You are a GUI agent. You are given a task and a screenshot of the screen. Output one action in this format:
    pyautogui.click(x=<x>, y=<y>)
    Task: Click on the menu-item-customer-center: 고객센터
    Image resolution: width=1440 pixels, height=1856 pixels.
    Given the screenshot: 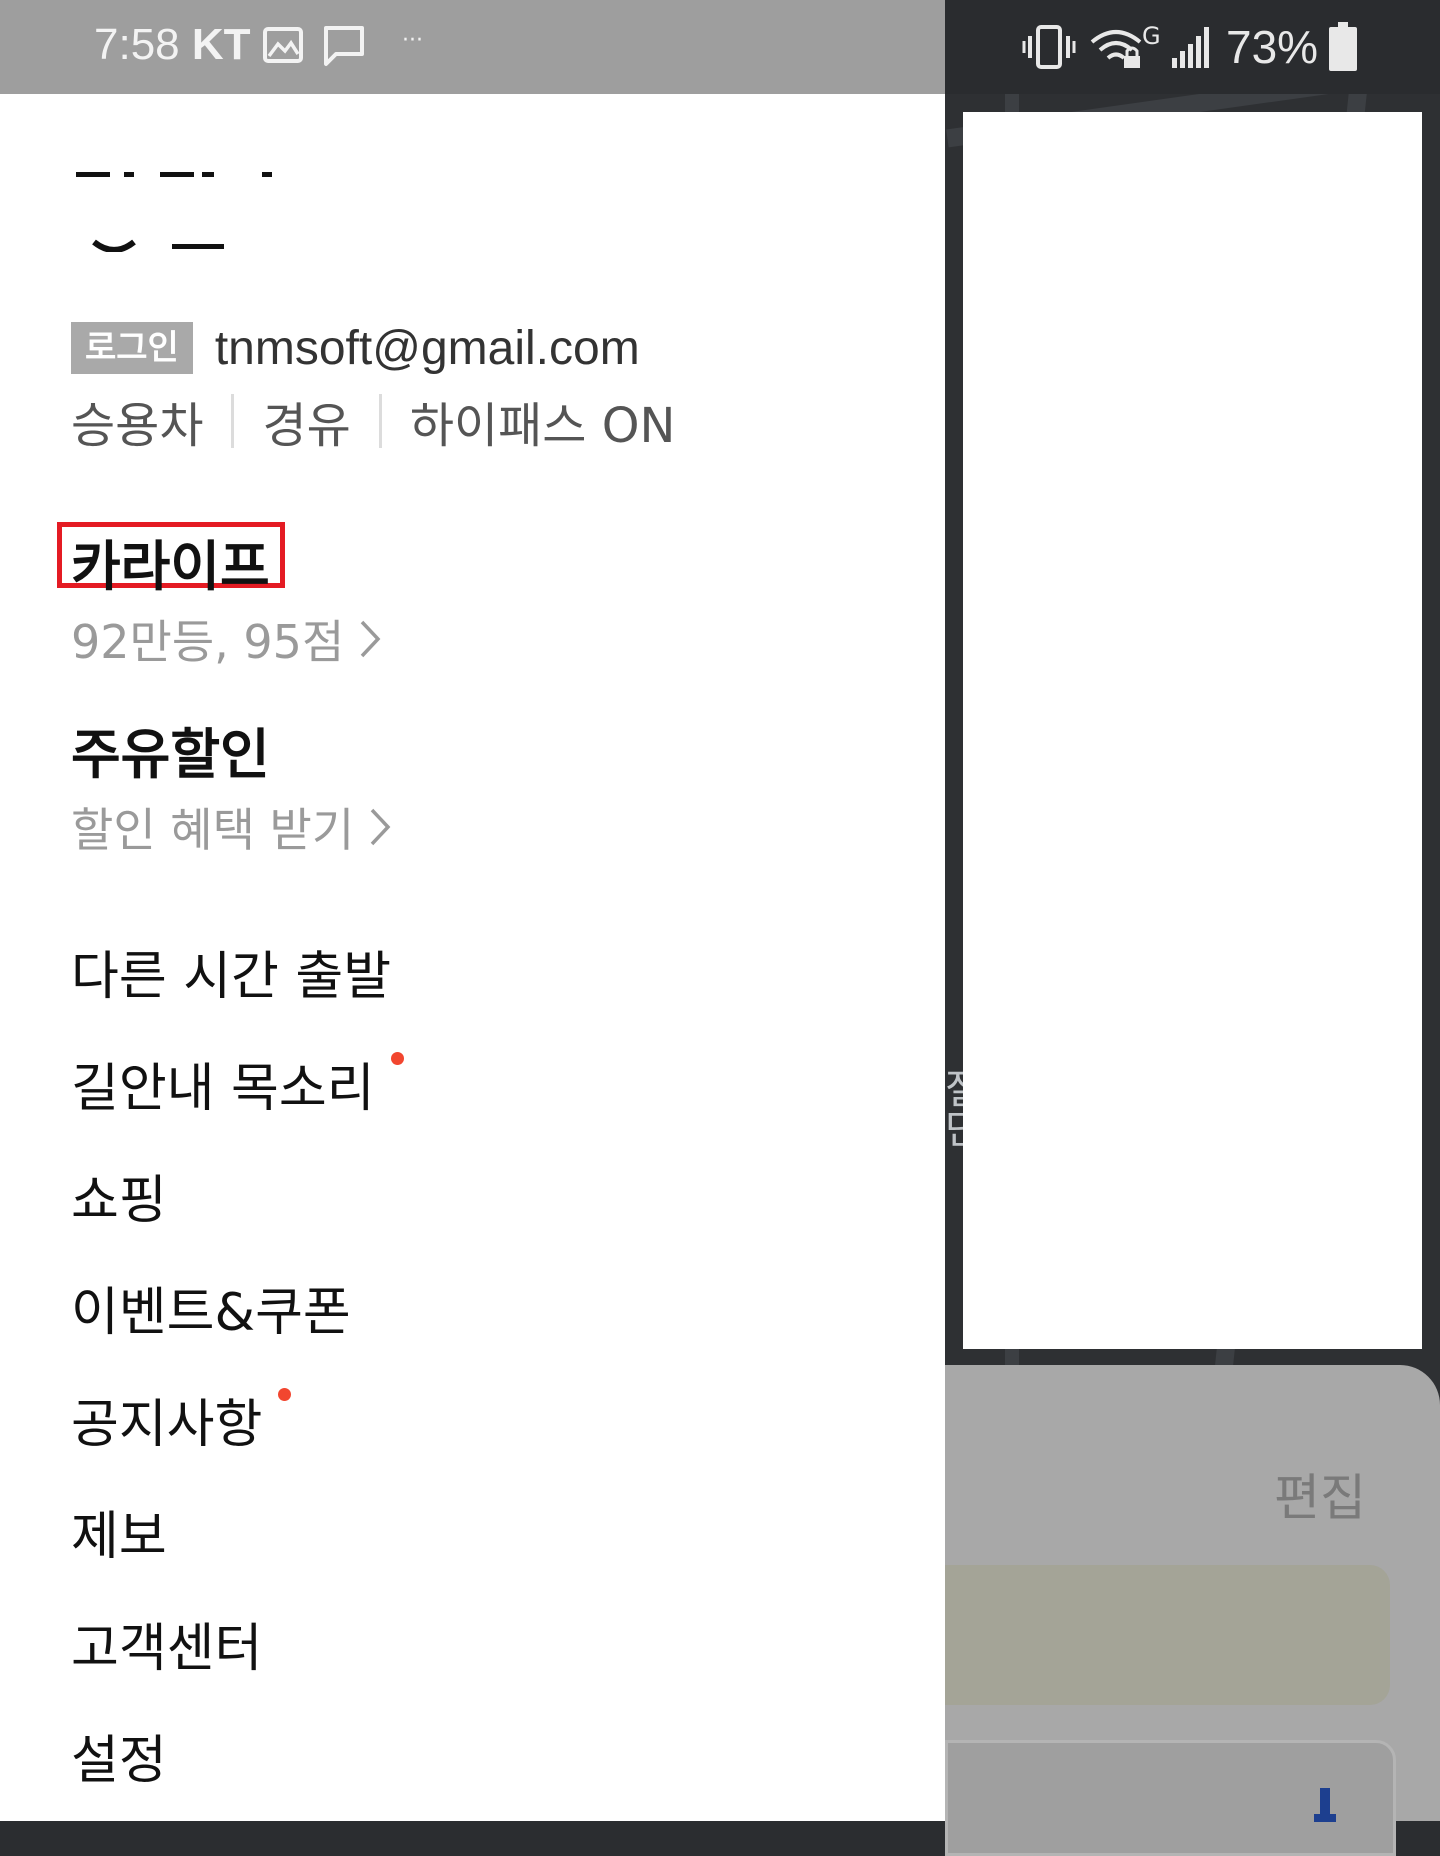 What is the action you would take?
    pyautogui.click(x=166, y=1643)
    